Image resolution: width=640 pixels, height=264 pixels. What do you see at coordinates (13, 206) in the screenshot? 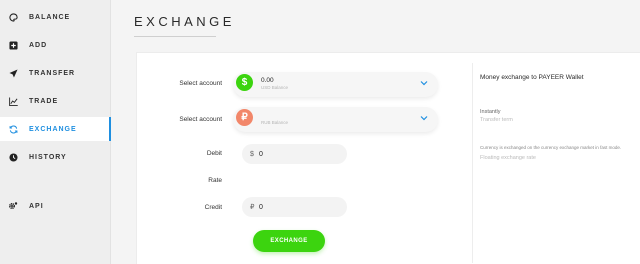
I see `gear-icon` at bounding box center [13, 206].